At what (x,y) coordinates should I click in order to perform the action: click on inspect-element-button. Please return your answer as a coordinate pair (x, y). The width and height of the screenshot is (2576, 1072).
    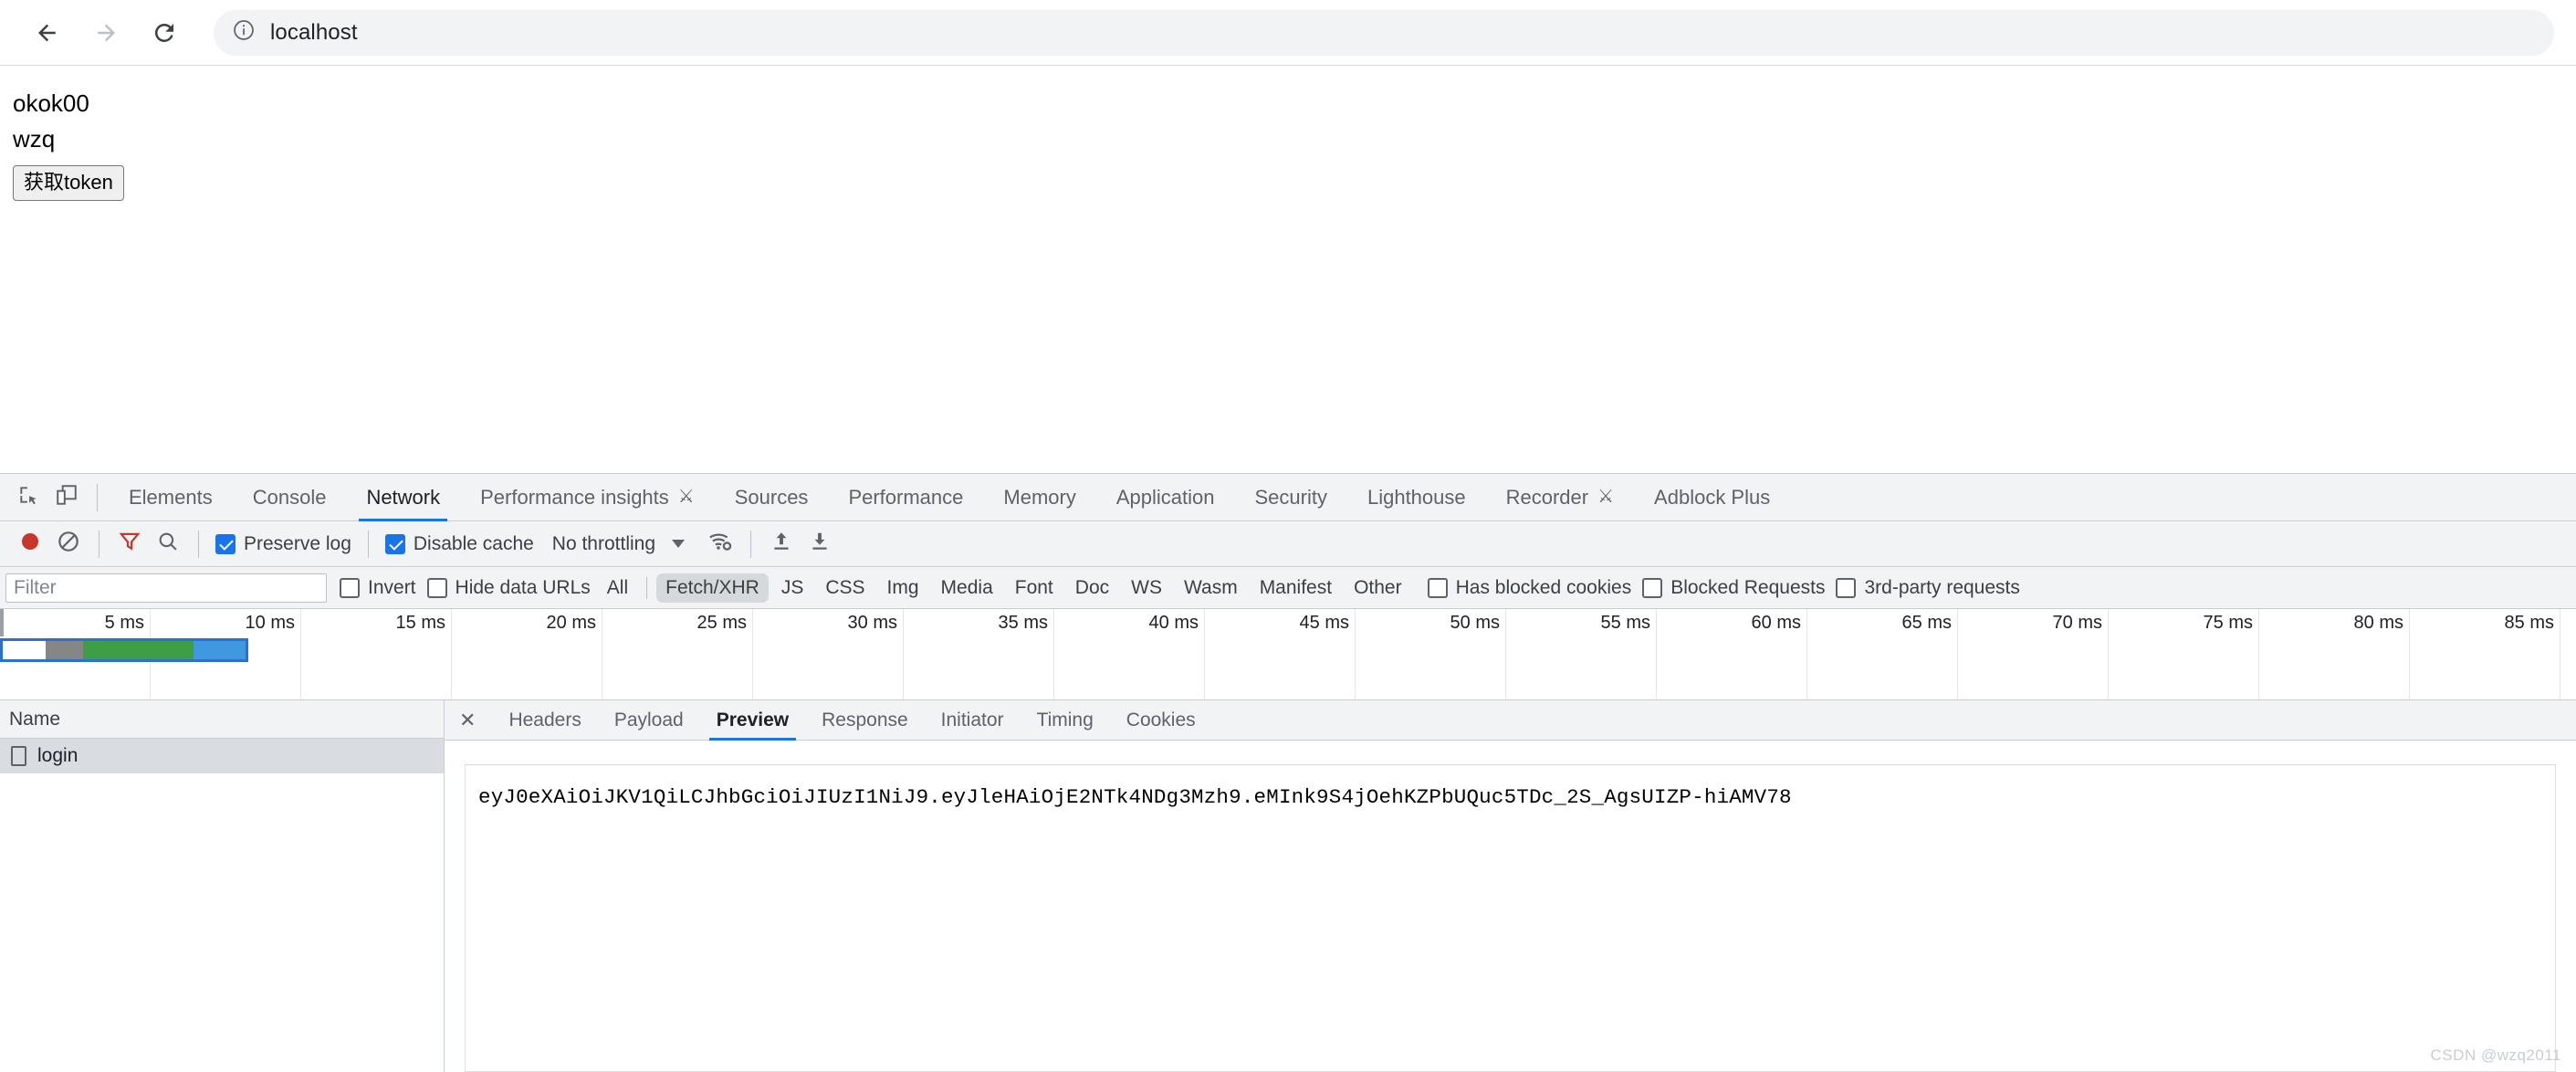
    Looking at the image, I should click on (28, 497).